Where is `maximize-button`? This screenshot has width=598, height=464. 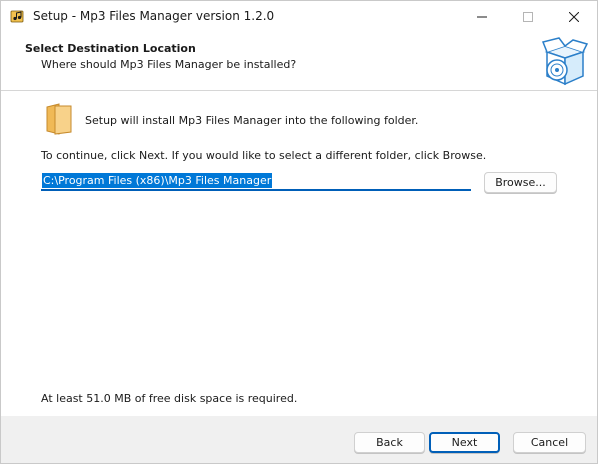 maximize-button is located at coordinates (528, 16).